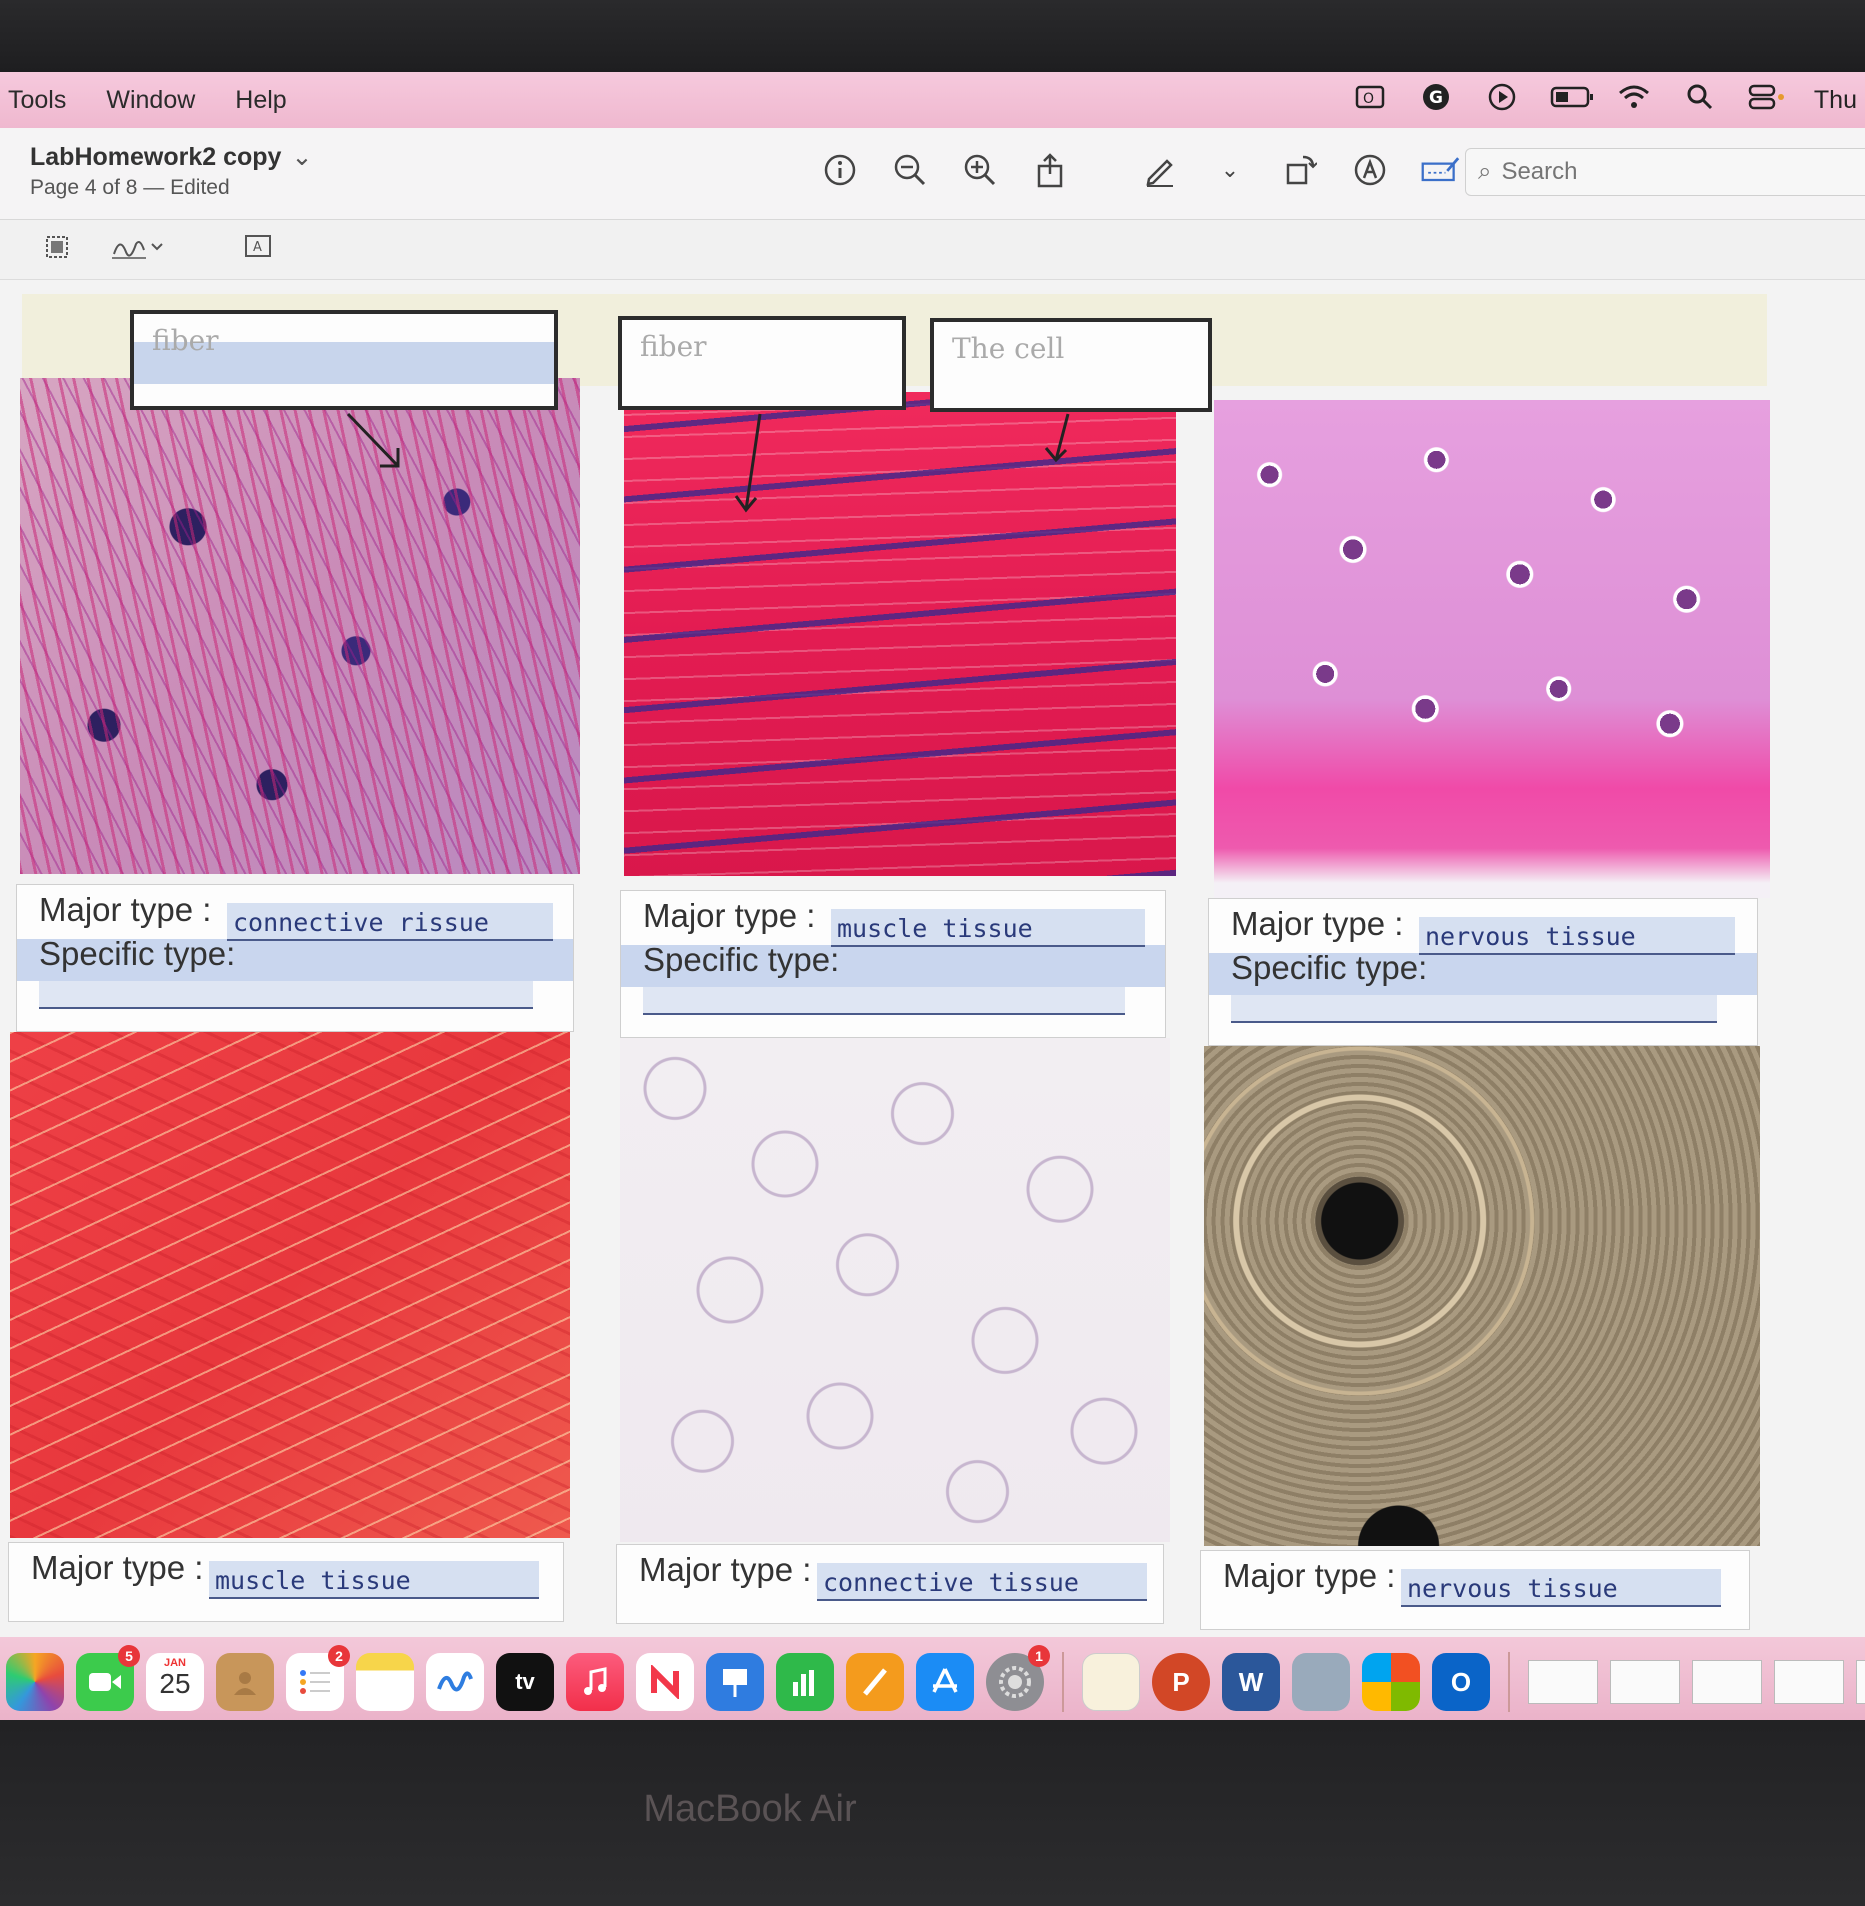 The height and width of the screenshot is (1906, 1865). I want to click on menu-bar: Tools Window Help O G Thu, so click(932, 100).